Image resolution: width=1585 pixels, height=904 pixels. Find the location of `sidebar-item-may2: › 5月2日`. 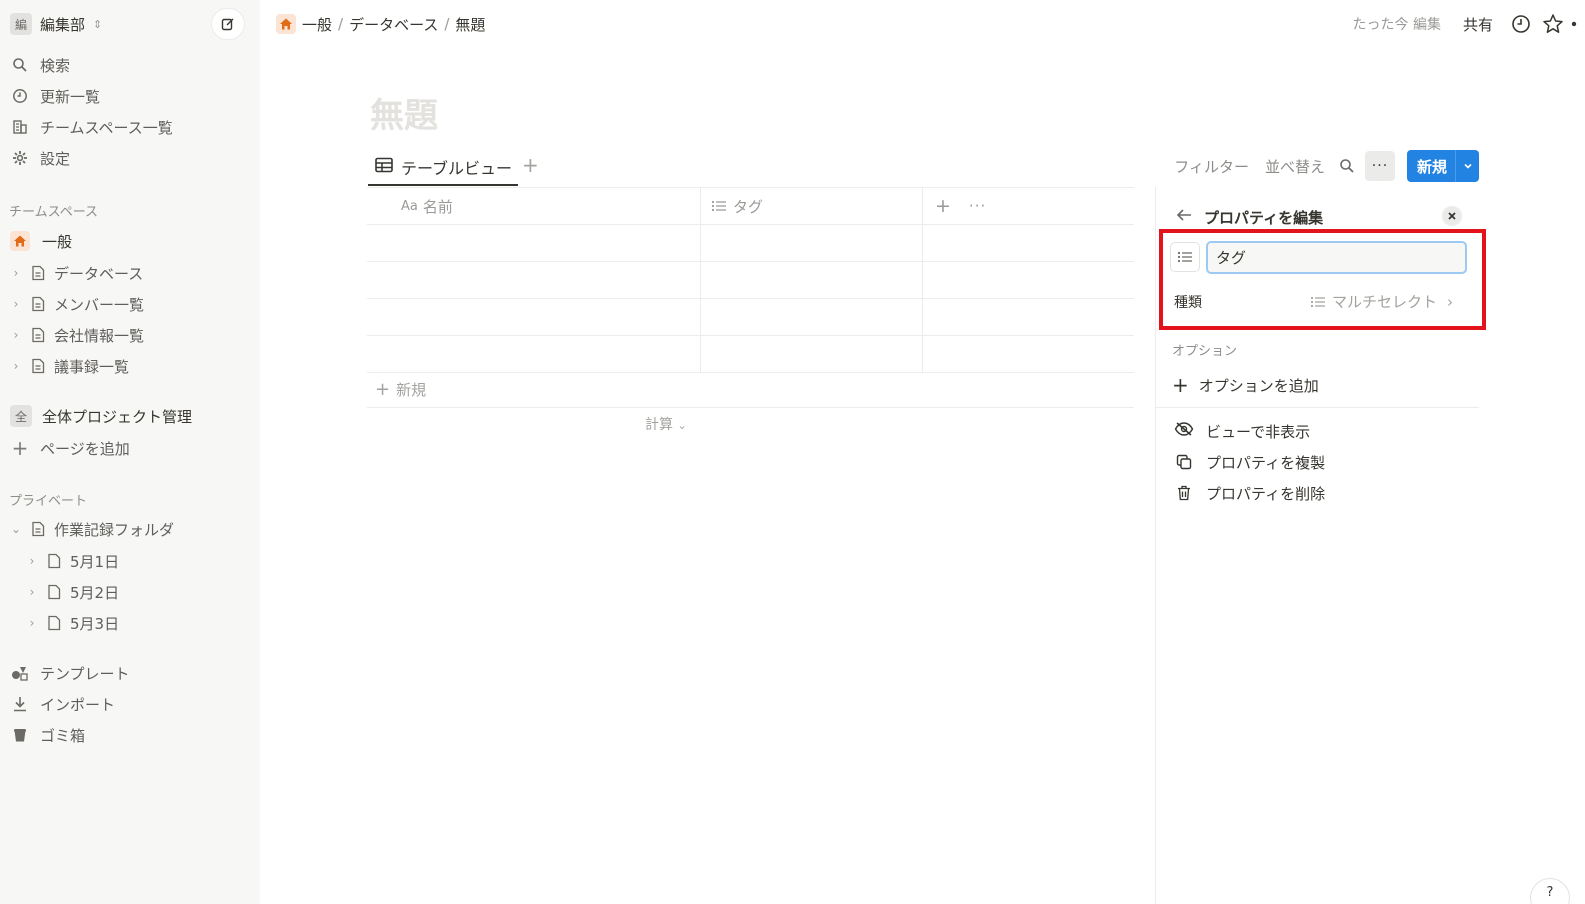

sidebar-item-may2: › 5月2日 is located at coordinates (73, 592).